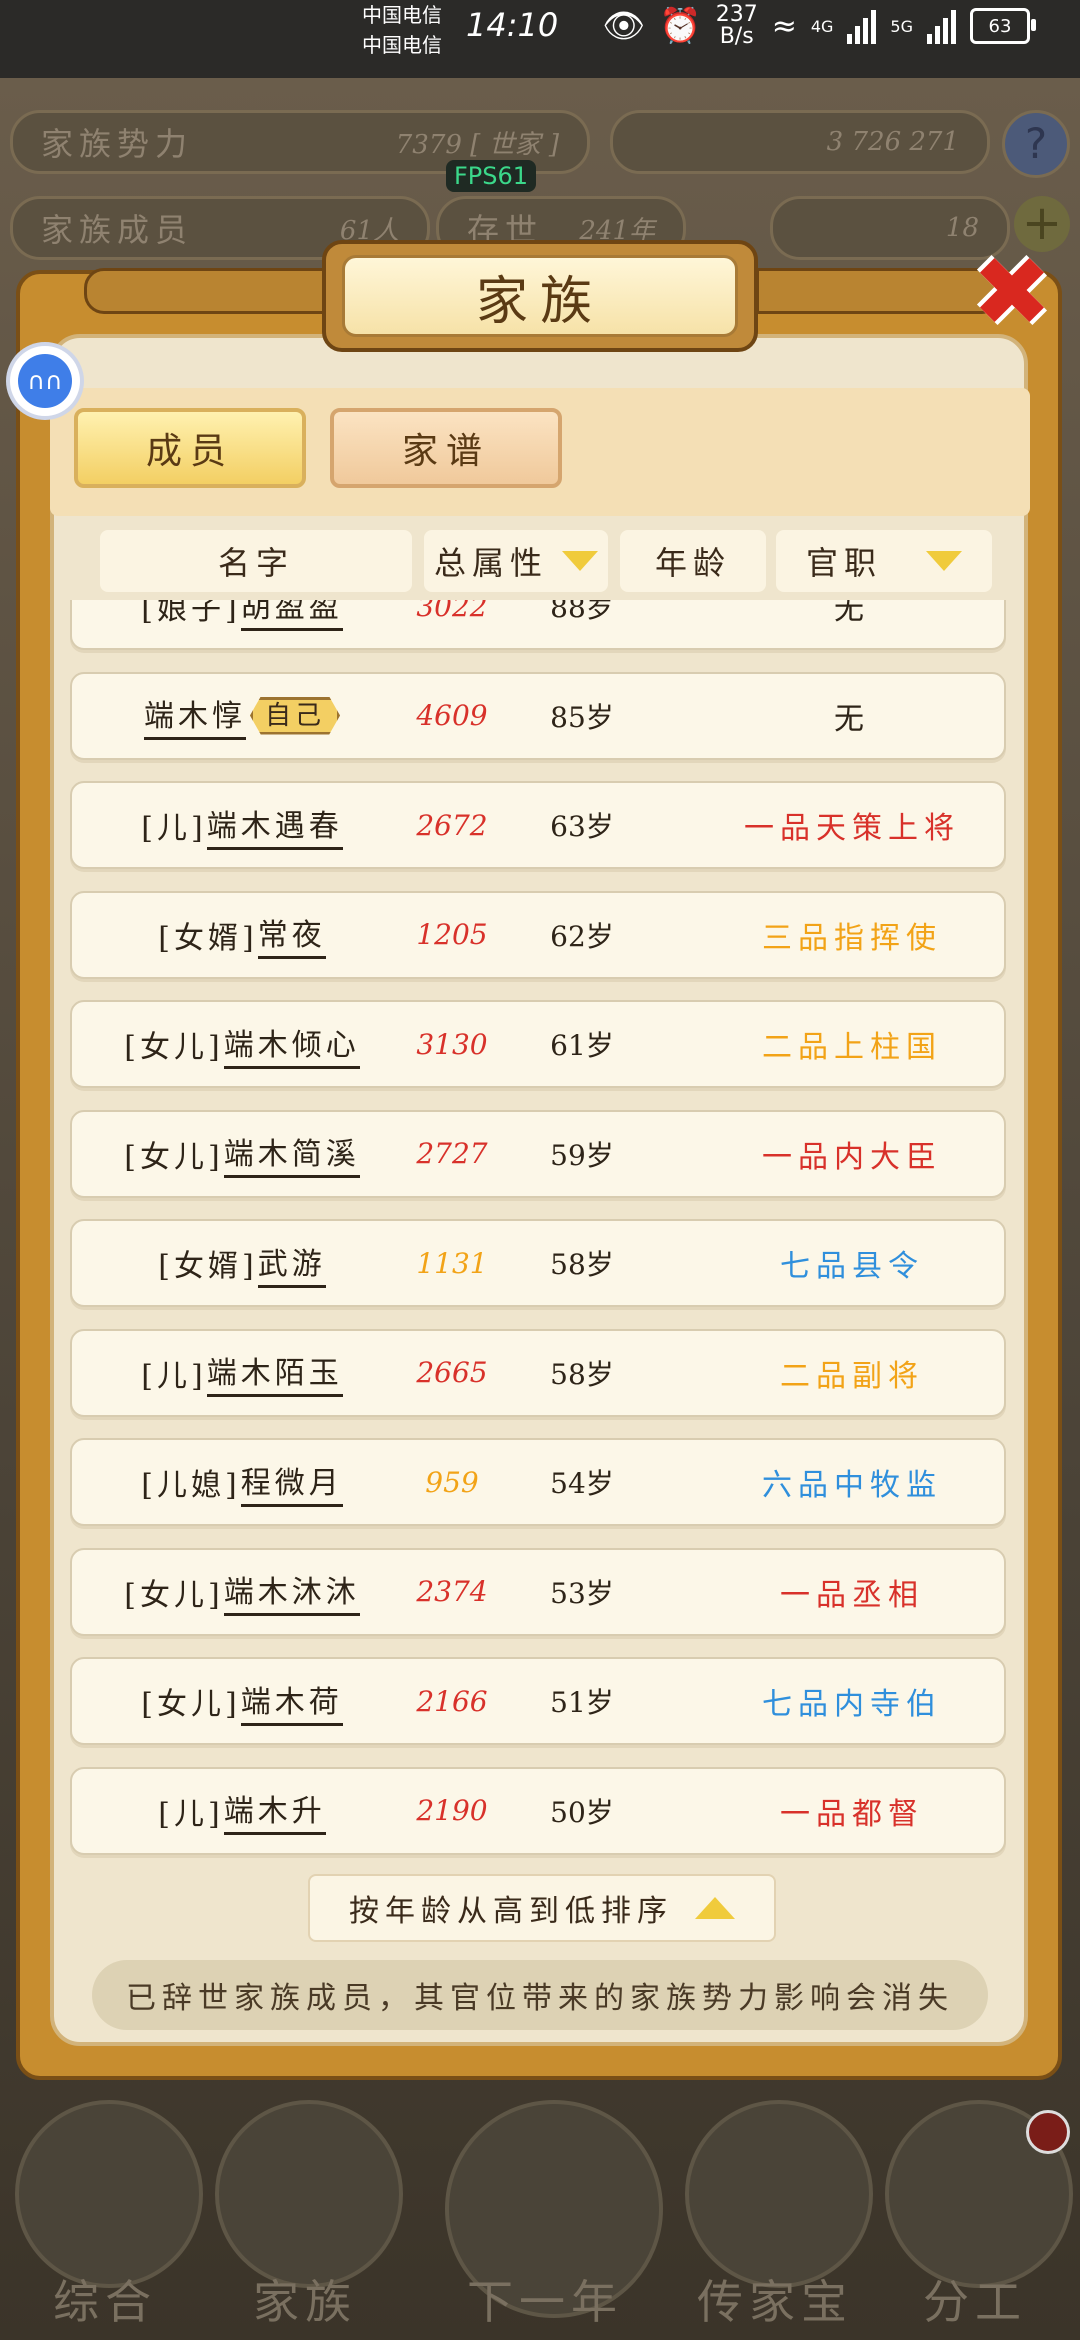 The width and height of the screenshot is (1080, 2340). What do you see at coordinates (852, 1704) in the screenshot?
I see `member-office: 七品内寺伯` at bounding box center [852, 1704].